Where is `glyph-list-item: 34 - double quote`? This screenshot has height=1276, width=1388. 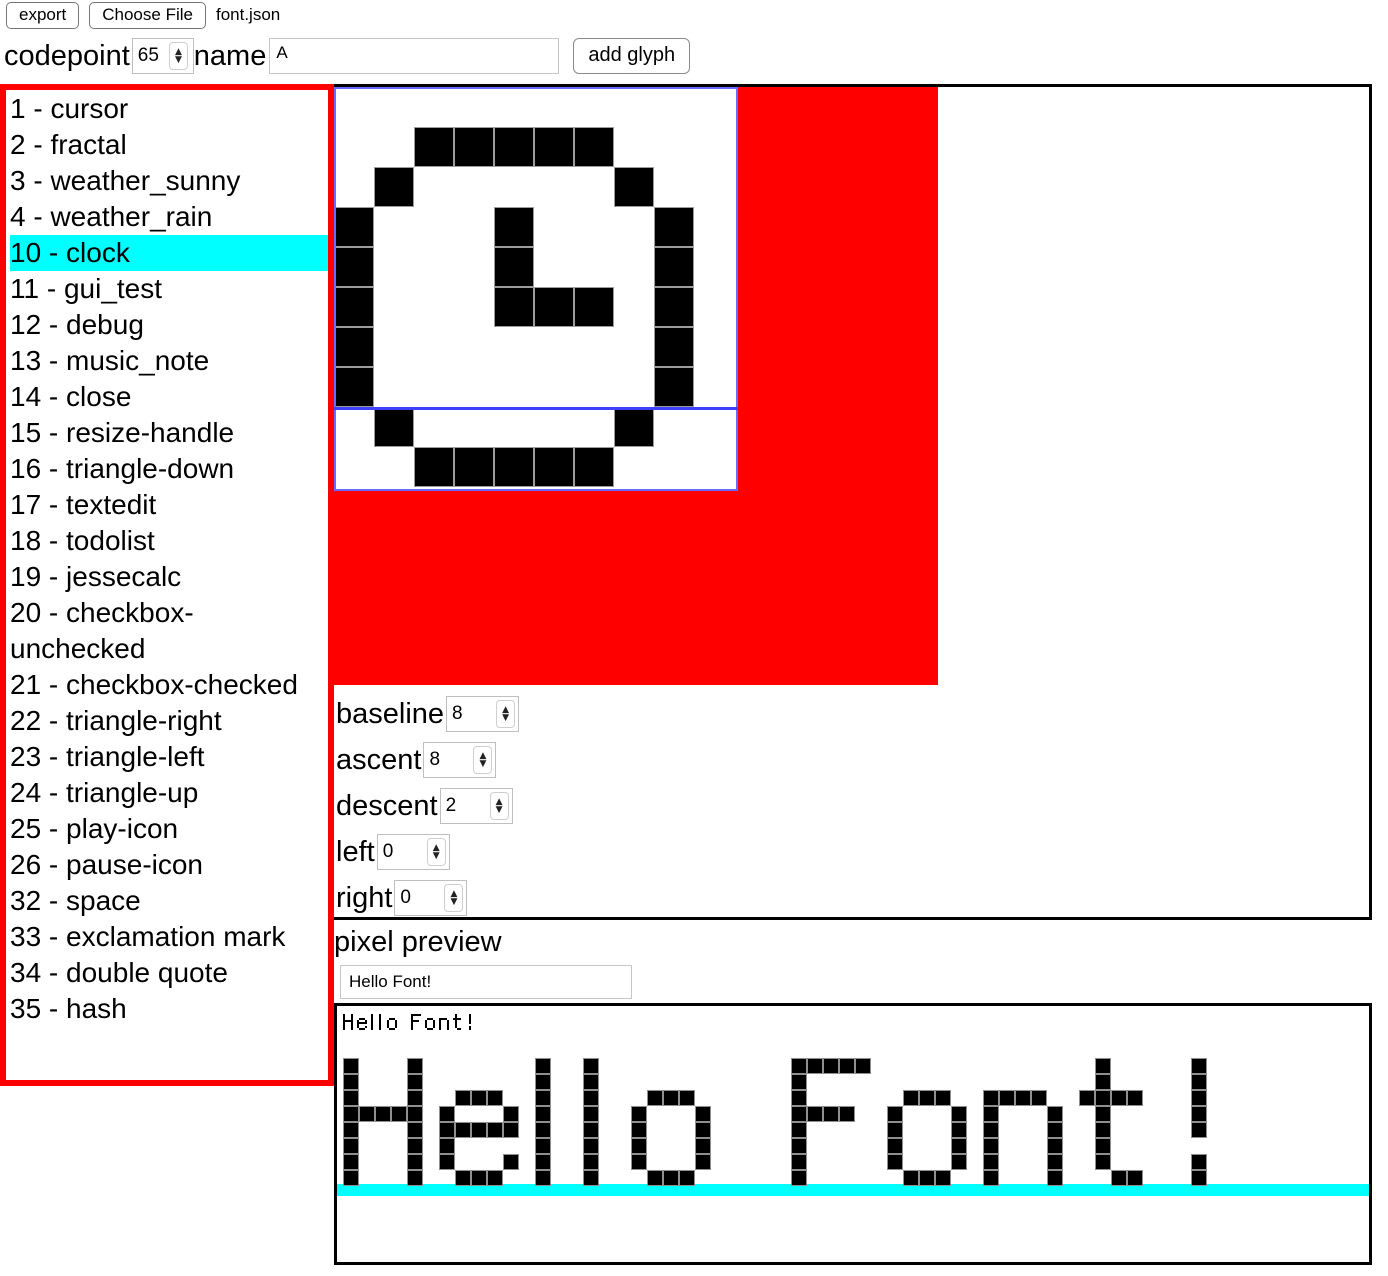 glyph-list-item: 34 - double quote is located at coordinates (169, 973).